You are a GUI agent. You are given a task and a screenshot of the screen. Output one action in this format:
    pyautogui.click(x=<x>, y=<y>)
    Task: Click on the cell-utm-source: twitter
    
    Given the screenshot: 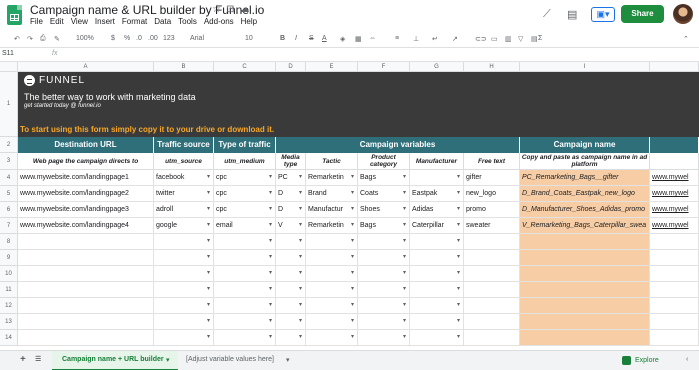 What is the action you would take?
    pyautogui.click(x=184, y=194)
    